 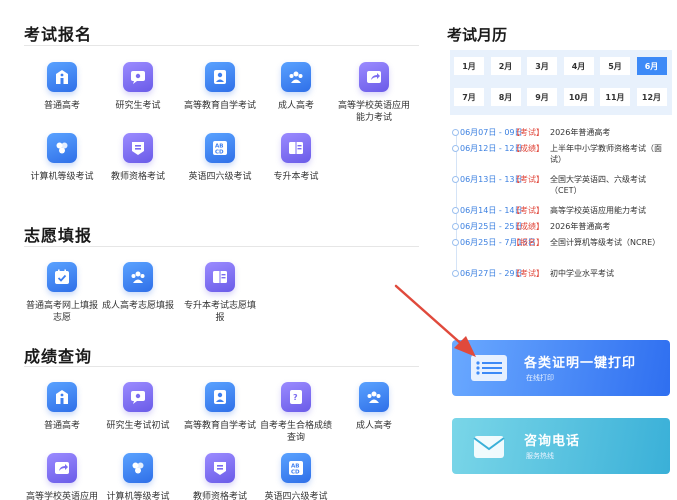 I want to click on item-registration-2: 高等教育自学考试, so click(x=220, y=87).